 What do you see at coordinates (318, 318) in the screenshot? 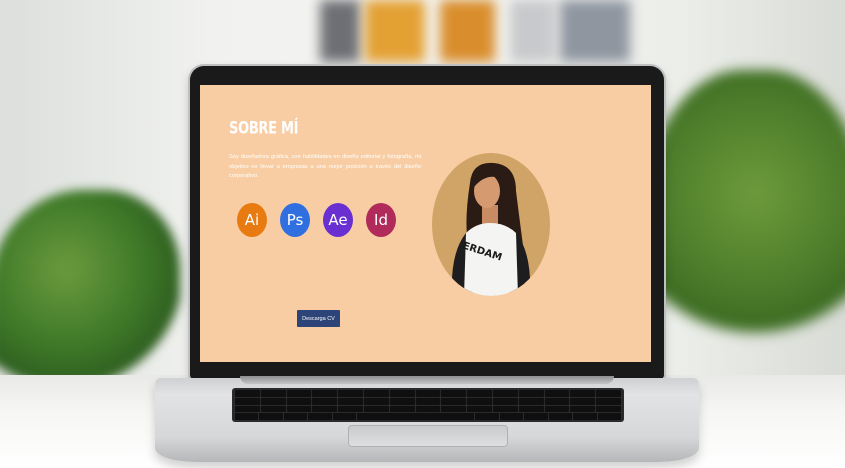
I see `download-cv-button: Descarga CV` at bounding box center [318, 318].